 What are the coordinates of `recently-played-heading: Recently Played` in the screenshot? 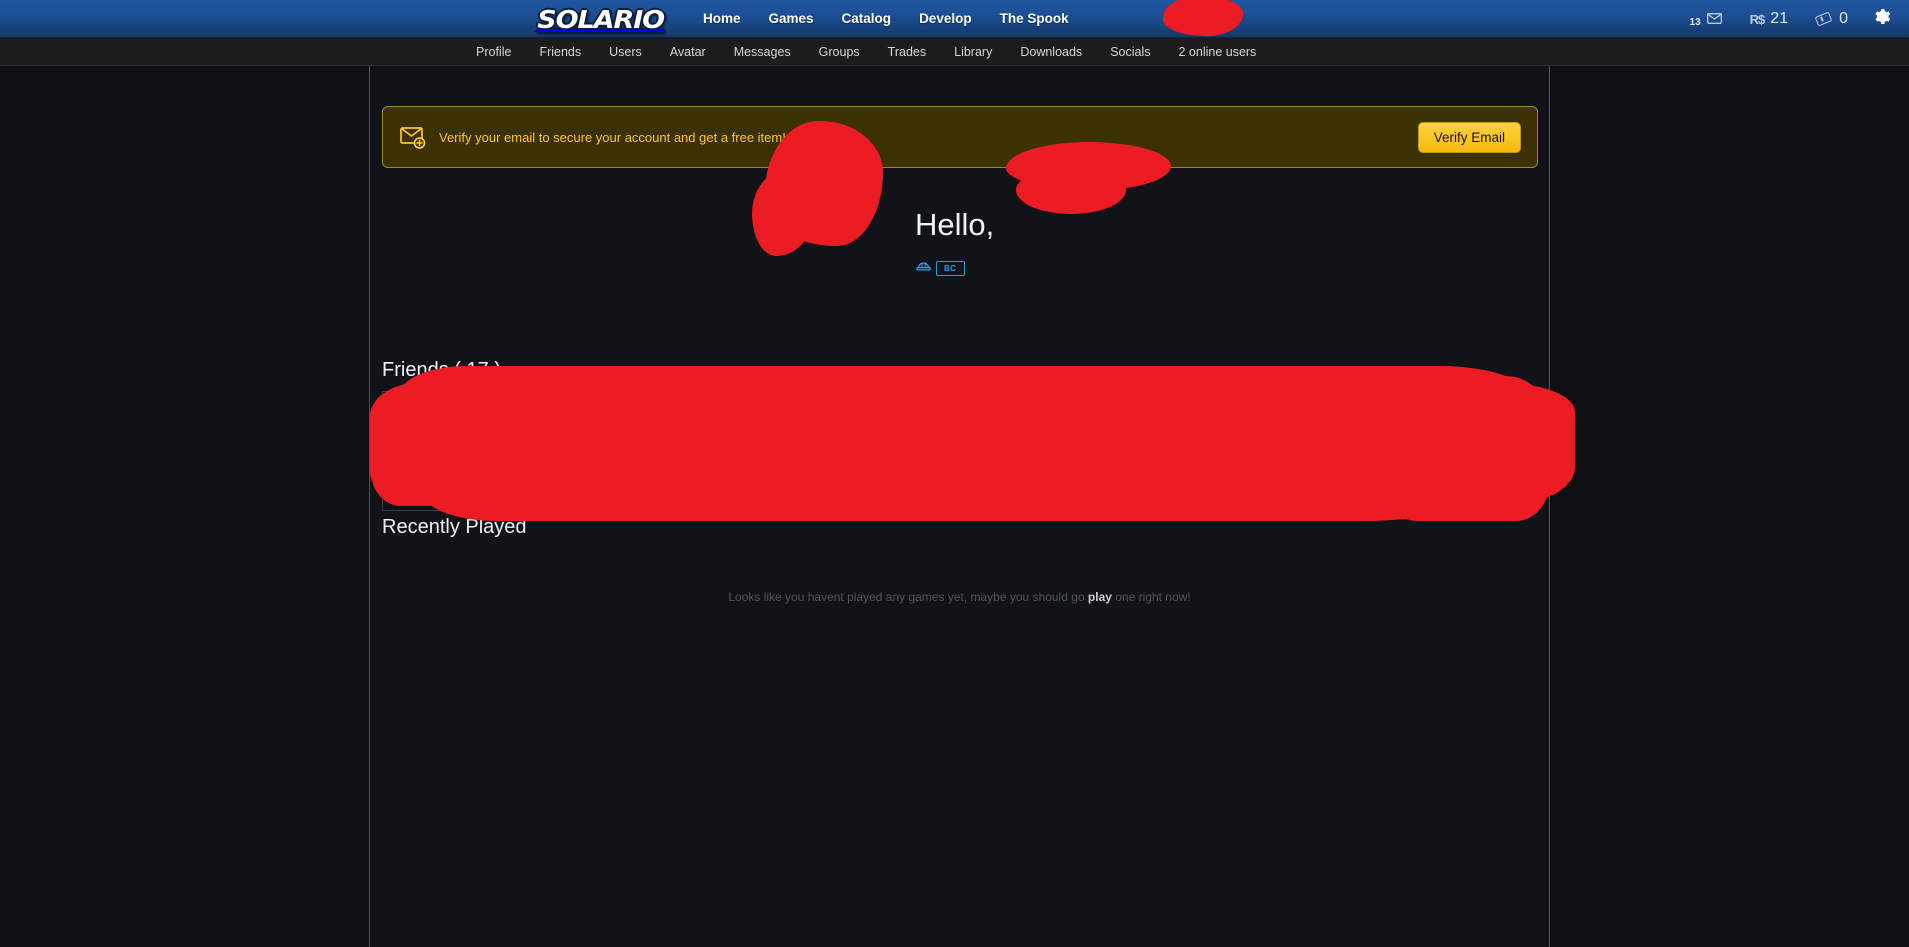 It's located at (454, 527).